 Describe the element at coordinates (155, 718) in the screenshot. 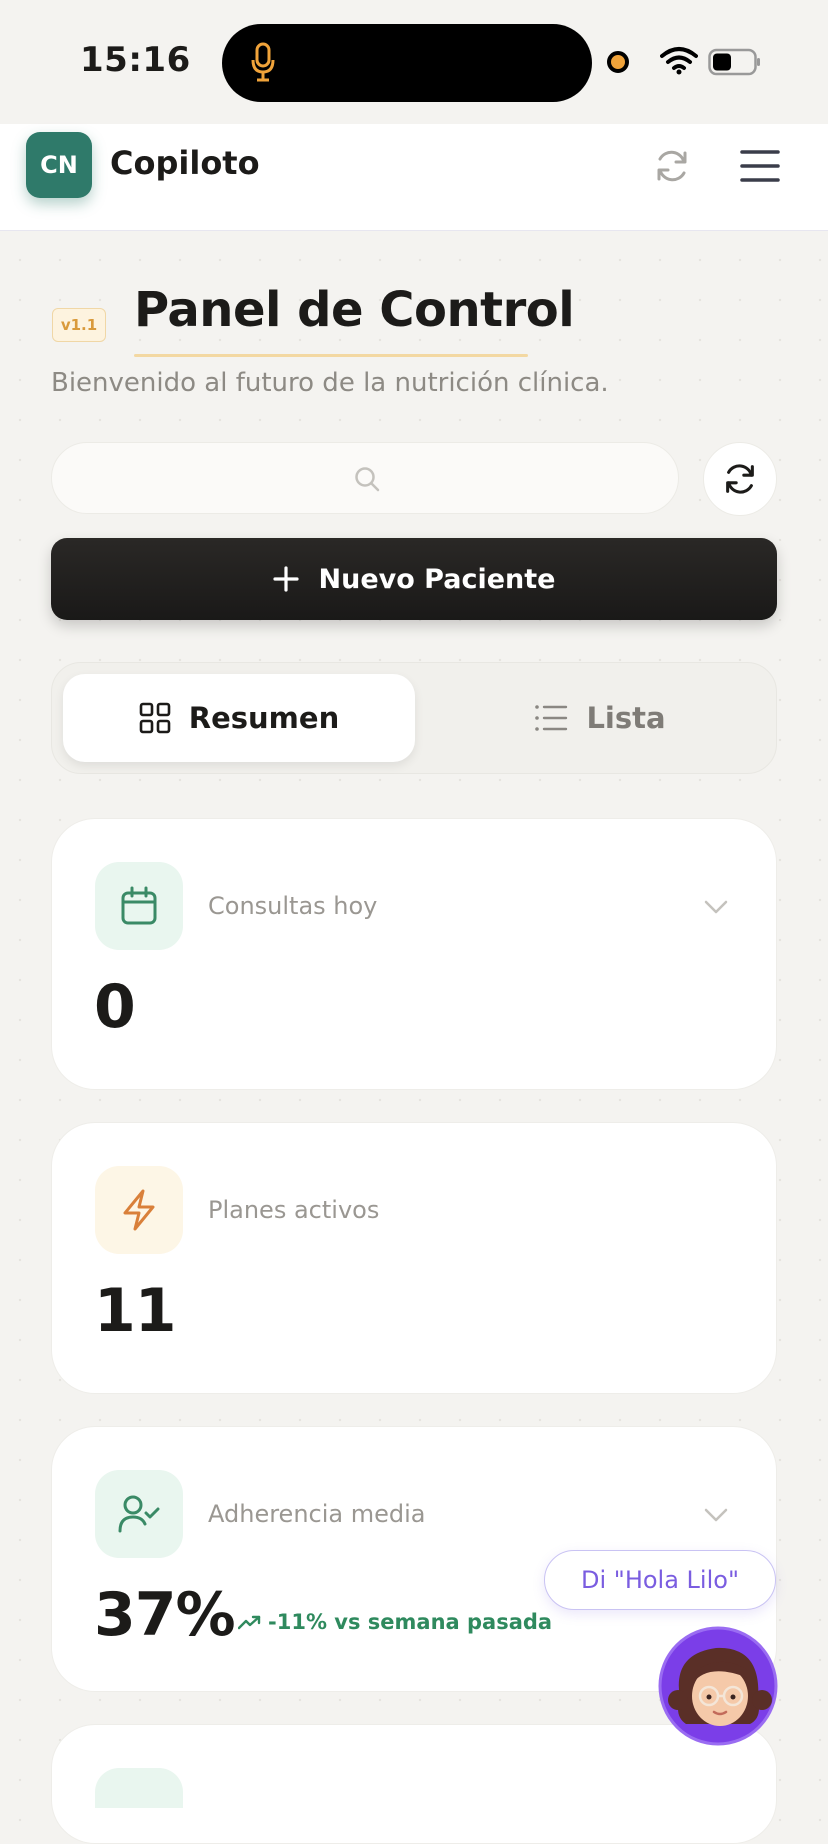

I see `grid-icon` at that location.